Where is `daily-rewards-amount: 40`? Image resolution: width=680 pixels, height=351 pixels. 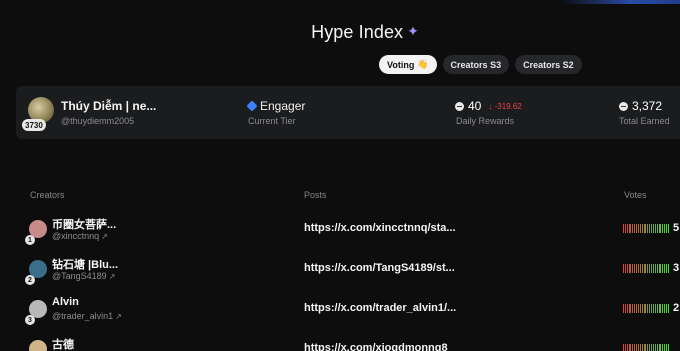 daily-rewards-amount: 40 is located at coordinates (475, 106).